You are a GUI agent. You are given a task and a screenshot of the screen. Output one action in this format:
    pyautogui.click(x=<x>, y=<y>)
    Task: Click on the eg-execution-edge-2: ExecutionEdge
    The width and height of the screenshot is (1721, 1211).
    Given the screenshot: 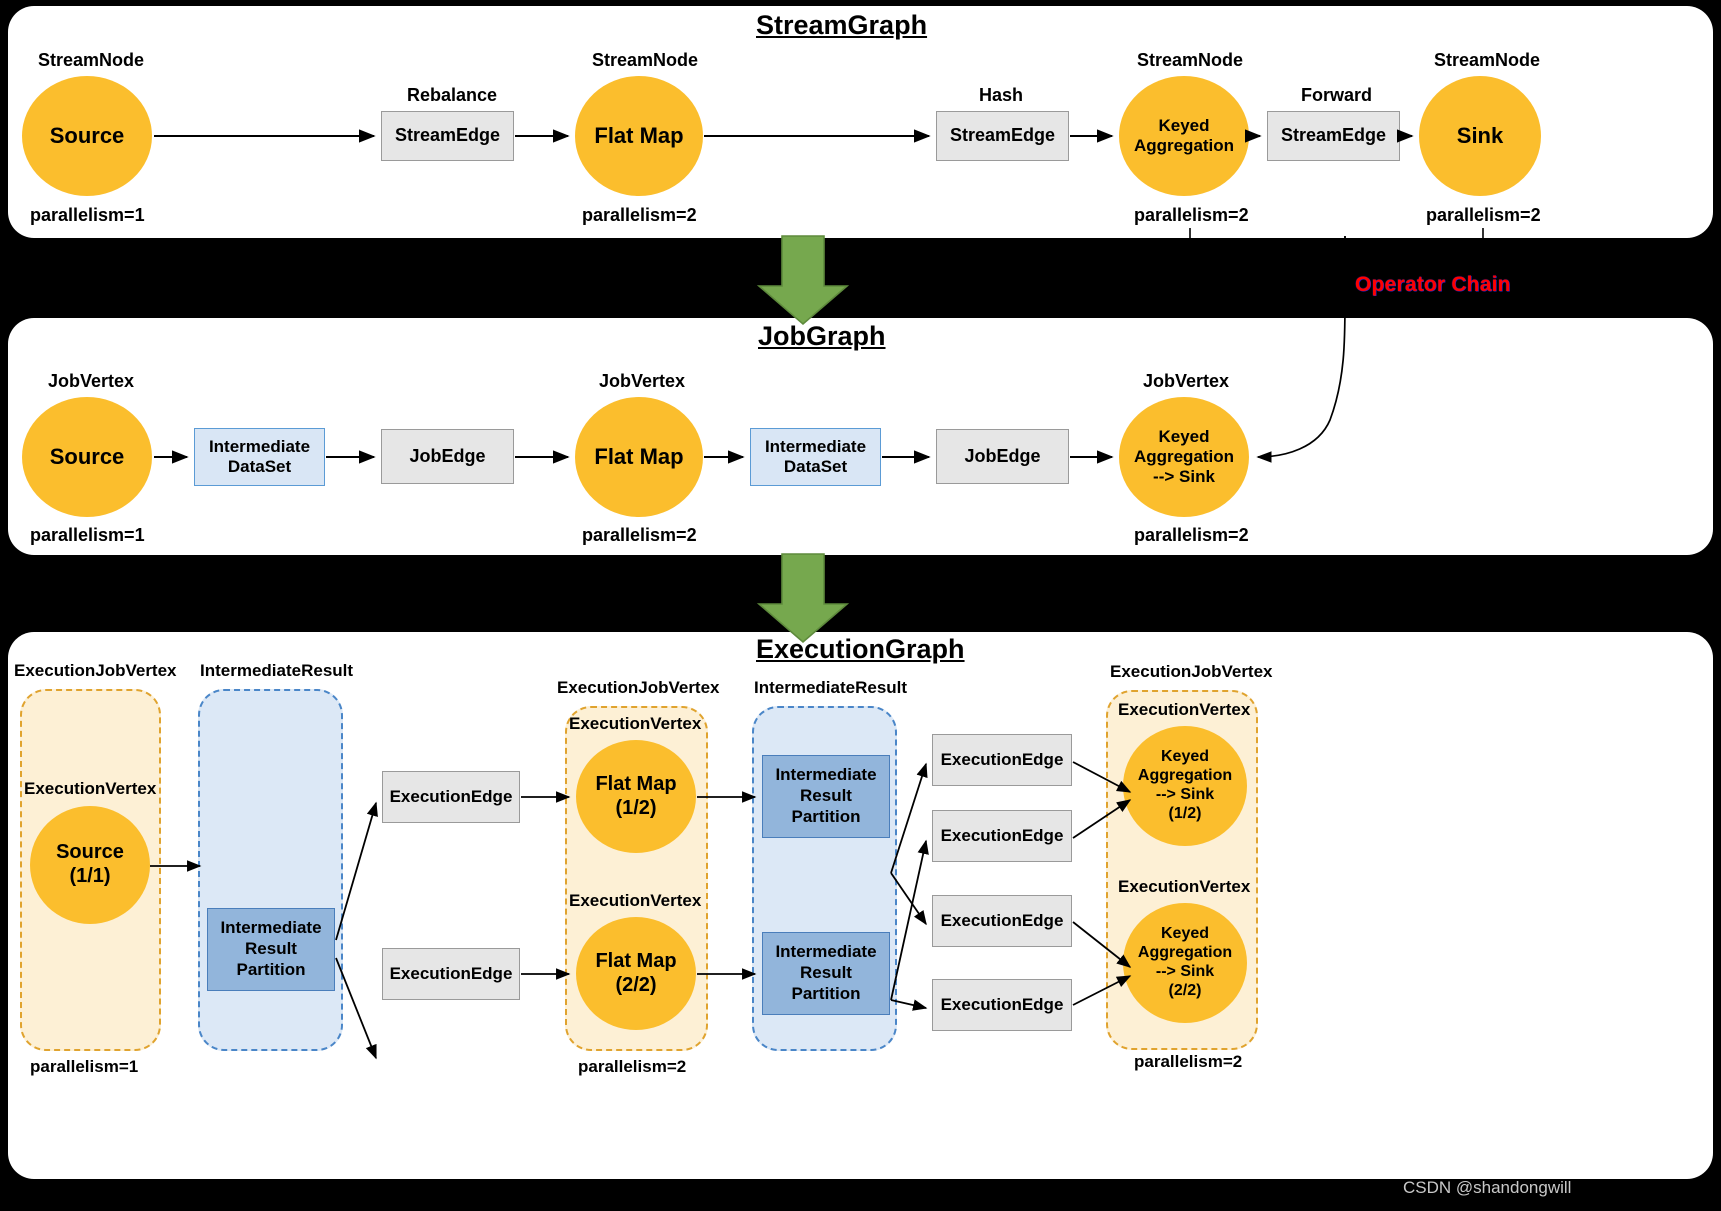 What is the action you would take?
    pyautogui.click(x=451, y=974)
    